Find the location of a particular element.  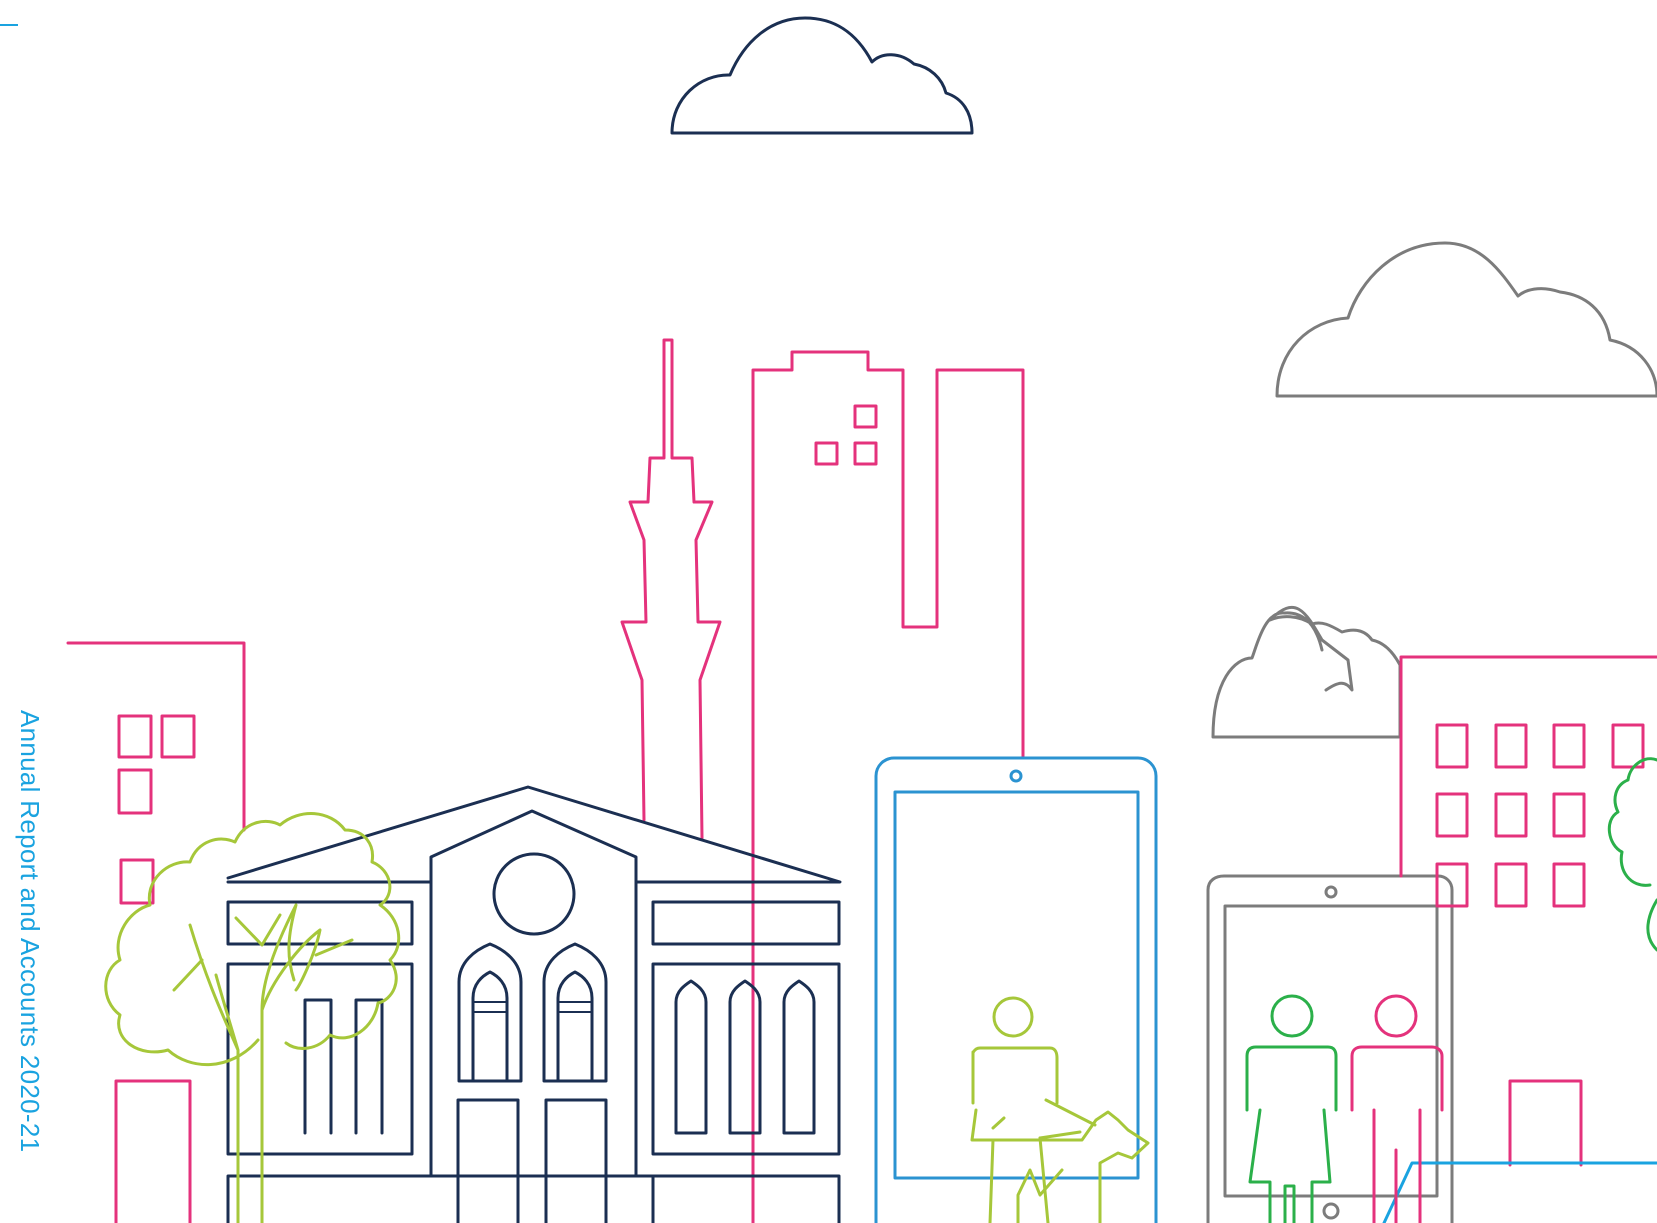

person-green is located at coordinates (1291, 1108).